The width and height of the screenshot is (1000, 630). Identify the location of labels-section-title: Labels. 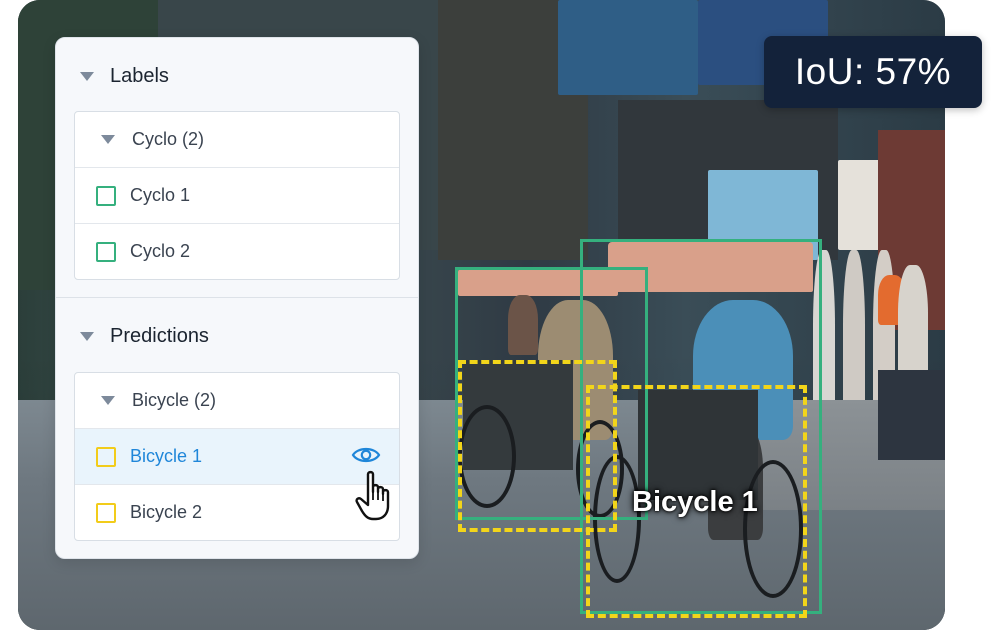
(139, 76).